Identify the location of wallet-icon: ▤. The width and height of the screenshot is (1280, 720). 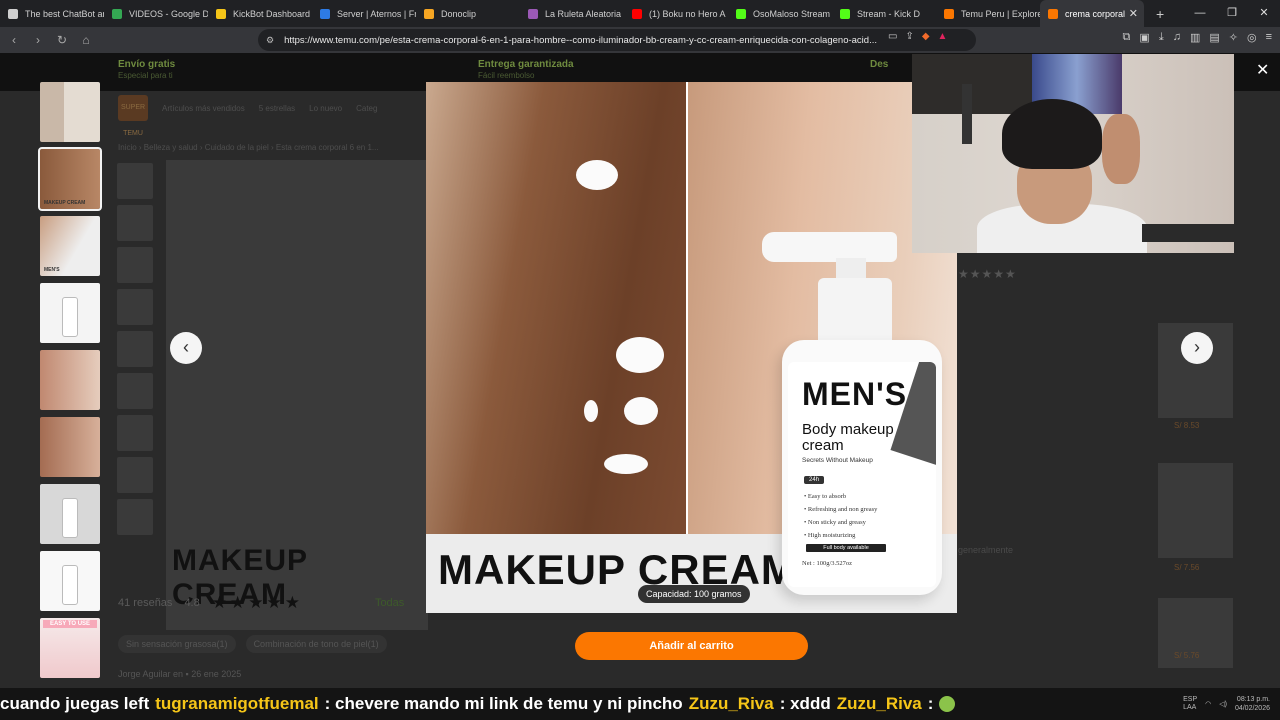
(1214, 37).